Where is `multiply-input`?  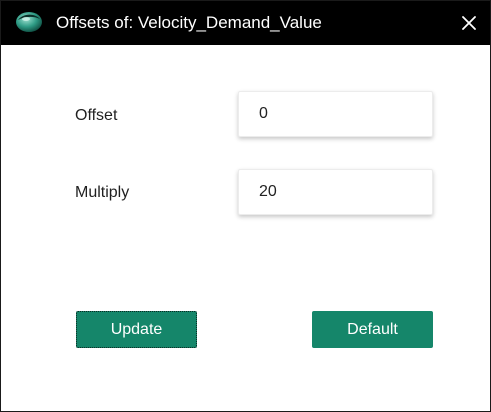 multiply-input is located at coordinates (335, 192).